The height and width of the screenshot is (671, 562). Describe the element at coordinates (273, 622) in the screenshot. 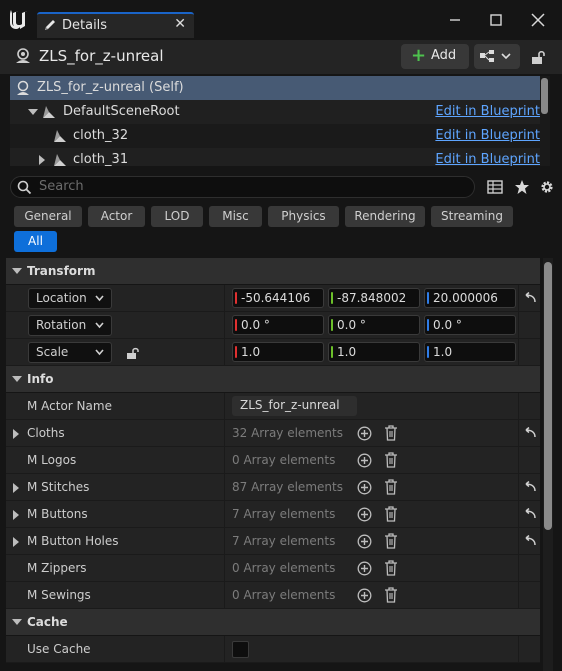

I see `section-cache: Cache` at that location.